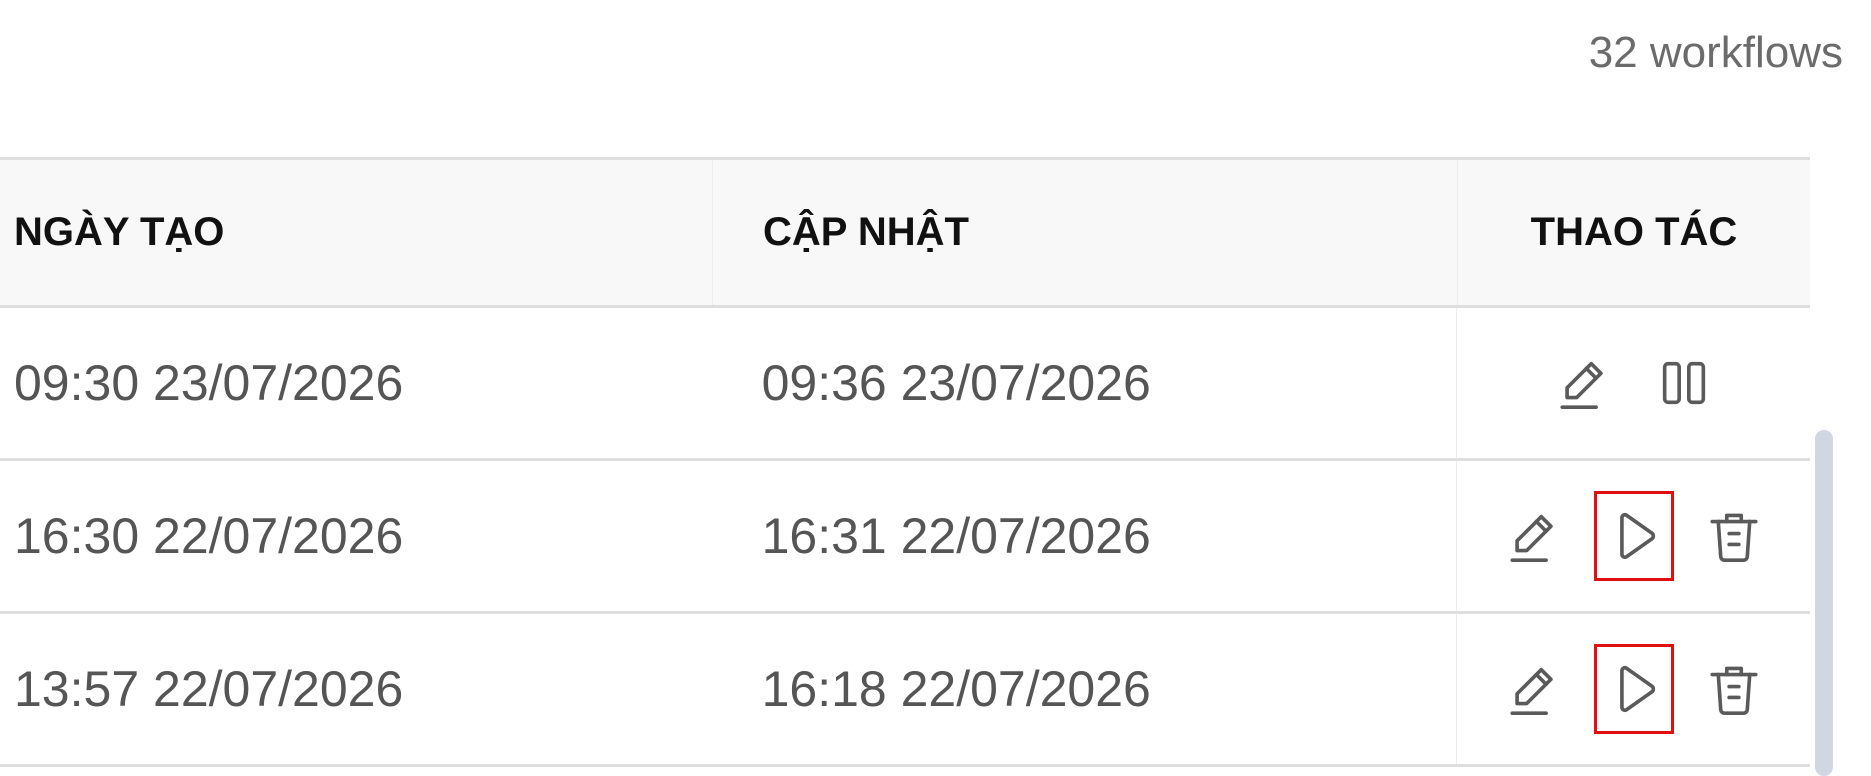  I want to click on pause-button, so click(1684, 383).